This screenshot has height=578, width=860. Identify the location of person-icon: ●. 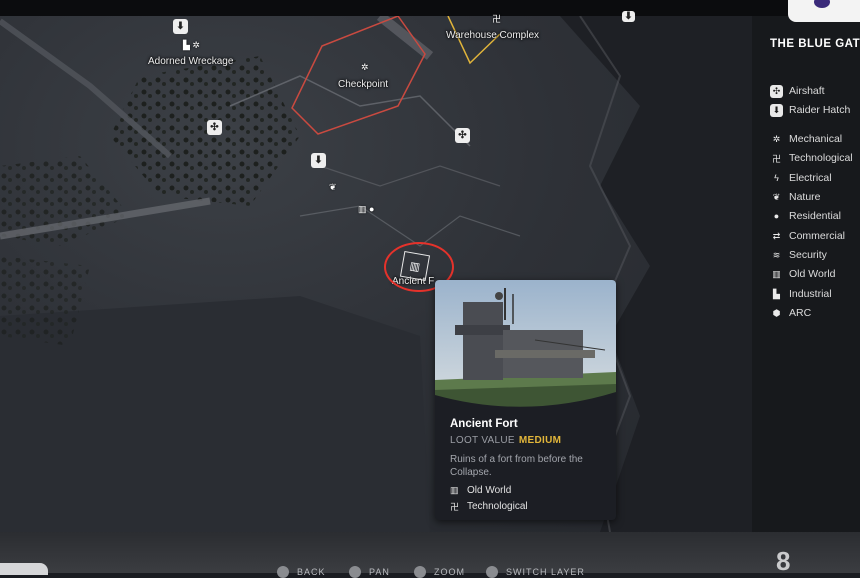
(776, 216).